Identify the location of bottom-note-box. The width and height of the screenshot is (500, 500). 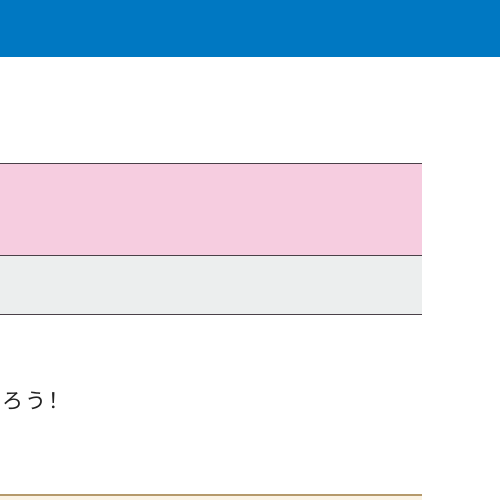
(211, 497).